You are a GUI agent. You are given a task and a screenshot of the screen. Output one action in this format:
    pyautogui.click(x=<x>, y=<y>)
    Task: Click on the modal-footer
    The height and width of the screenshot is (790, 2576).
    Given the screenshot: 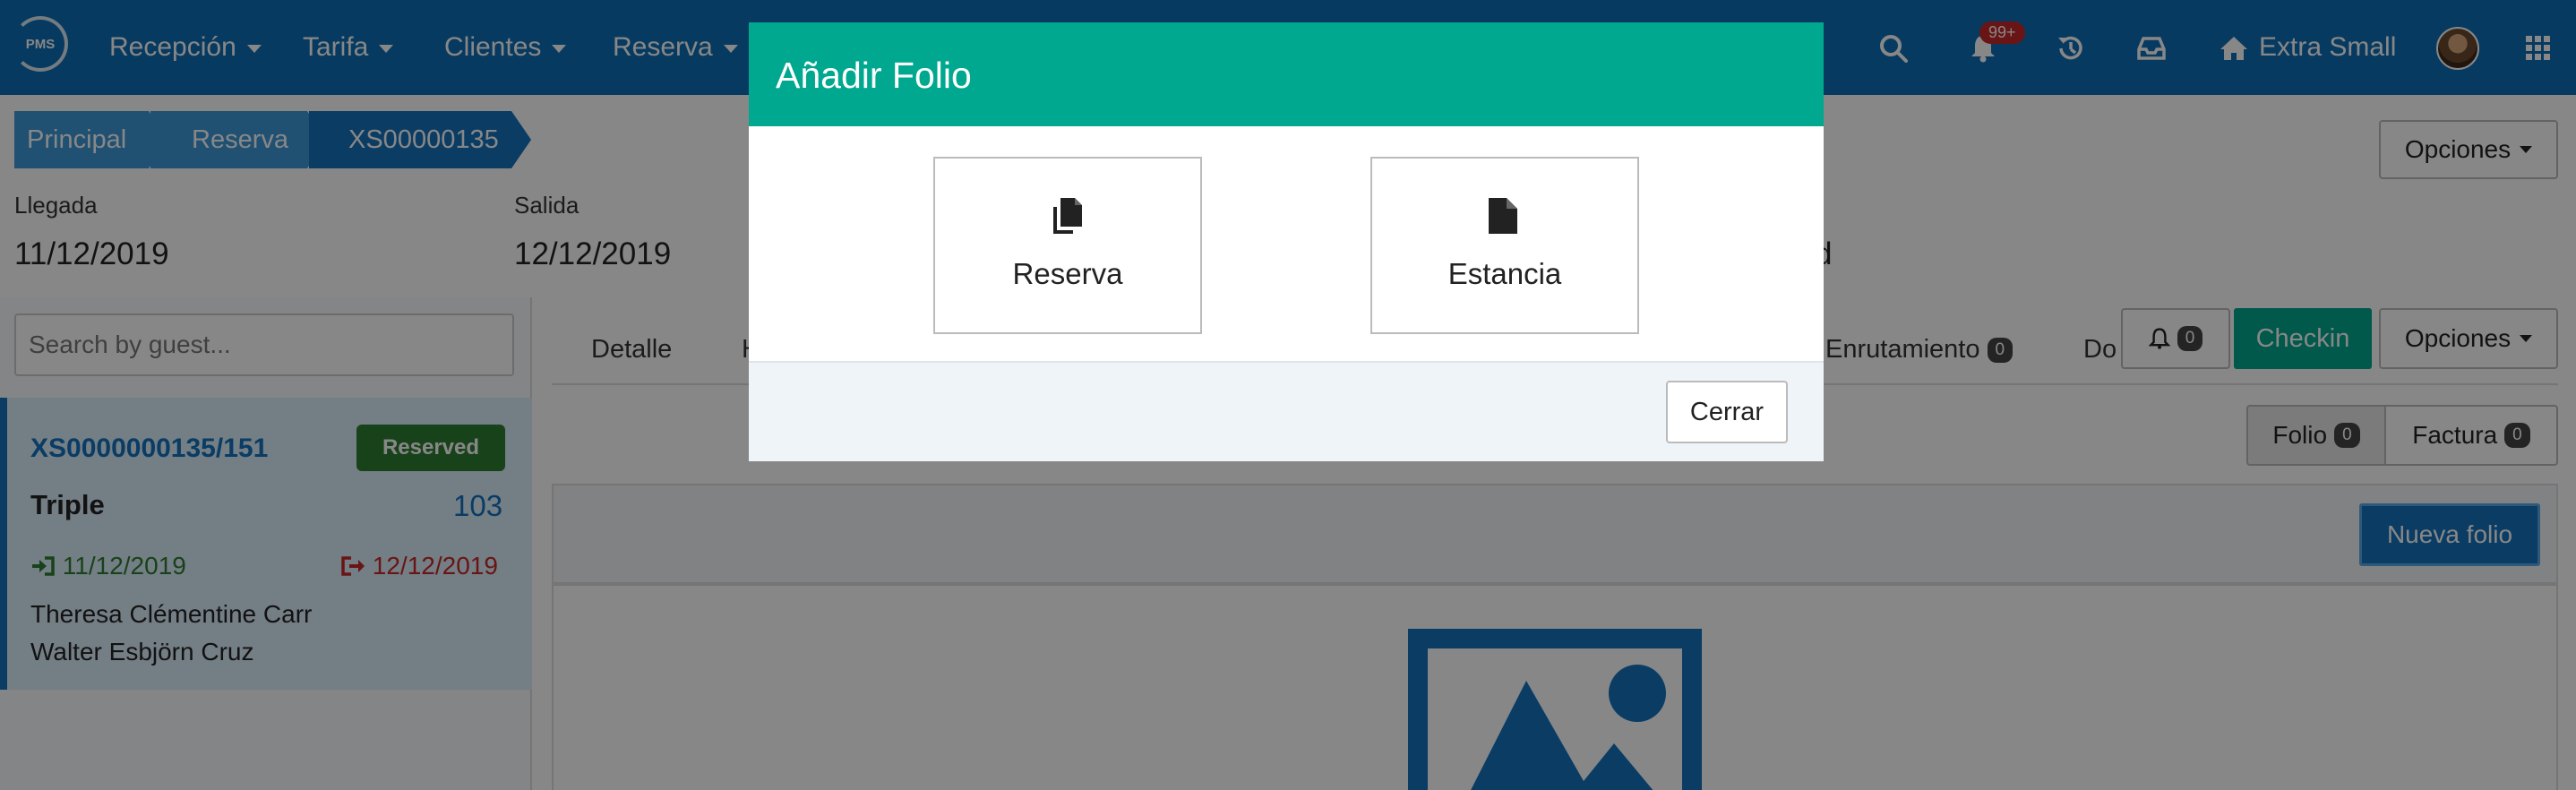 What is the action you would take?
    pyautogui.click(x=1286, y=411)
    